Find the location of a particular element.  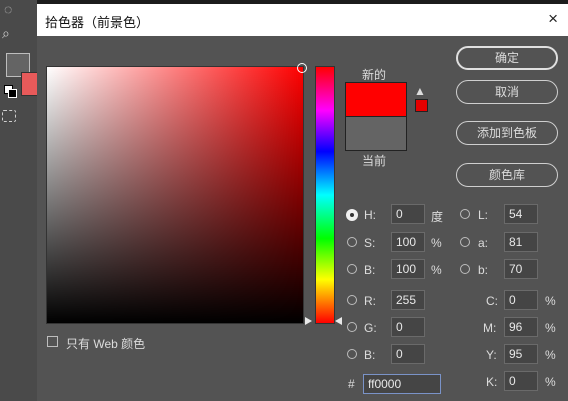

unit-k: % is located at coordinates (550, 382).